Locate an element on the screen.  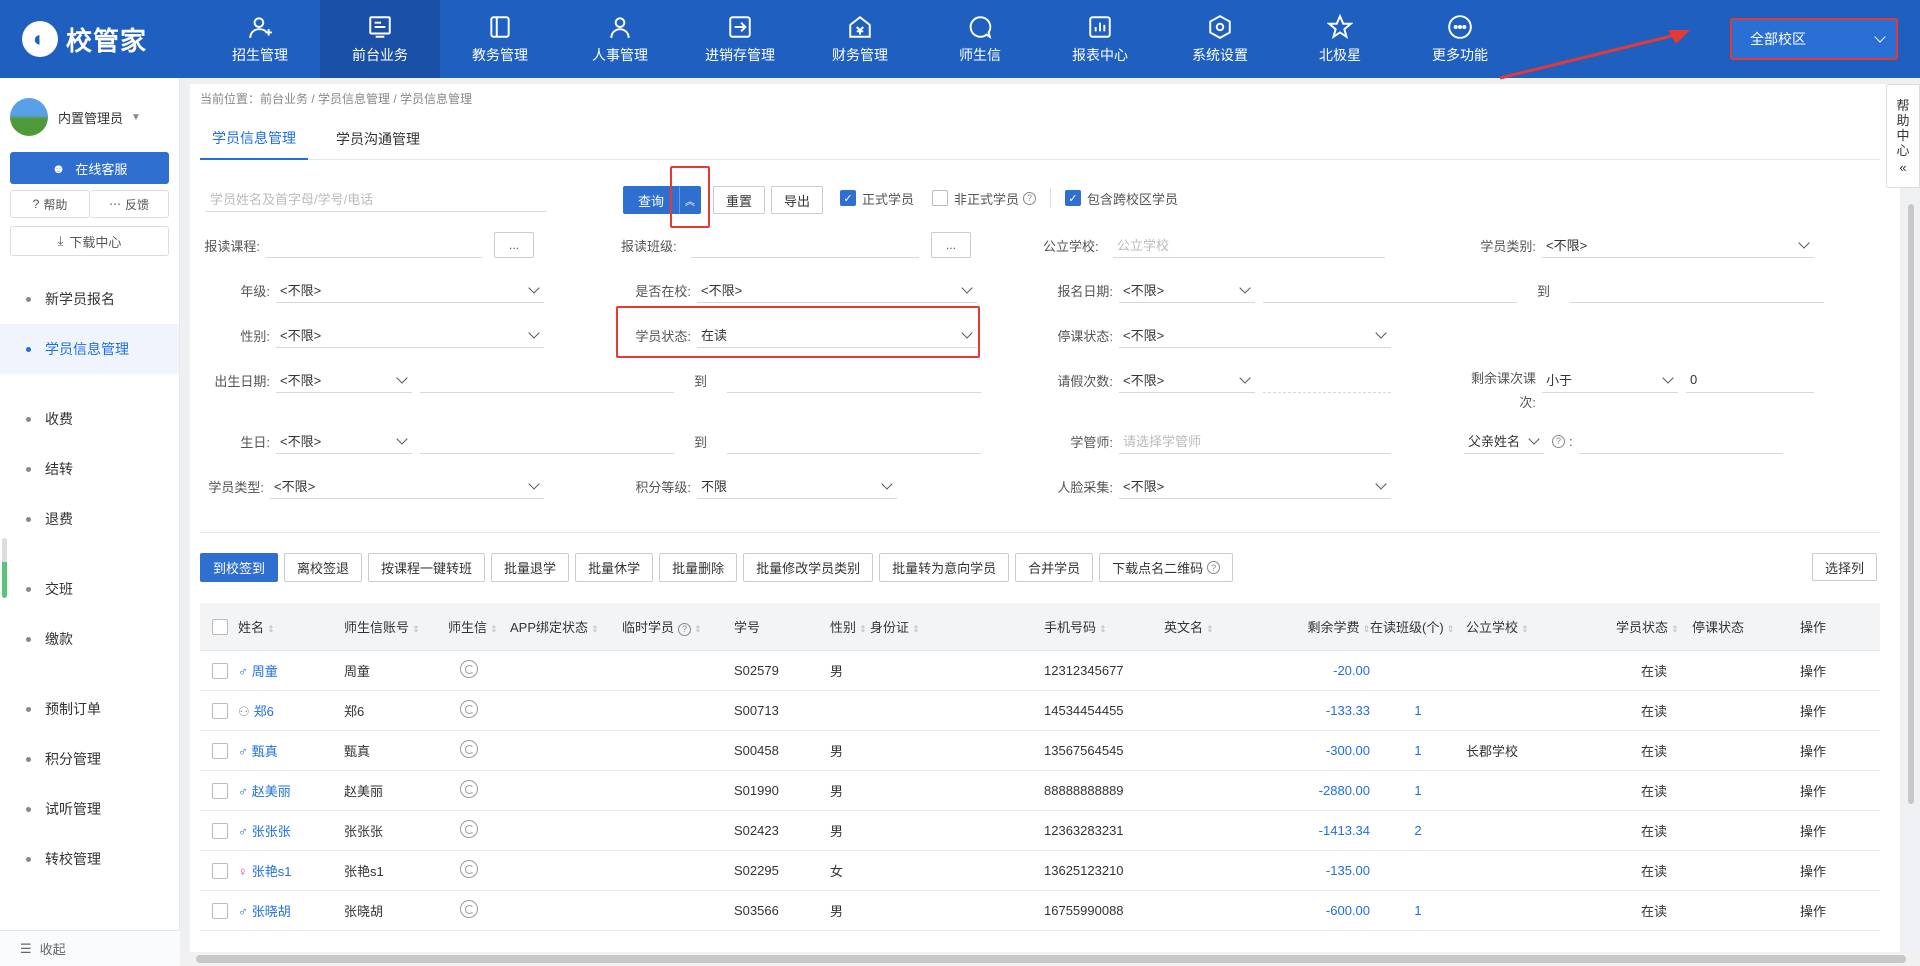
column-header: 在读班级(个) ⇕ is located at coordinates (1418, 626).